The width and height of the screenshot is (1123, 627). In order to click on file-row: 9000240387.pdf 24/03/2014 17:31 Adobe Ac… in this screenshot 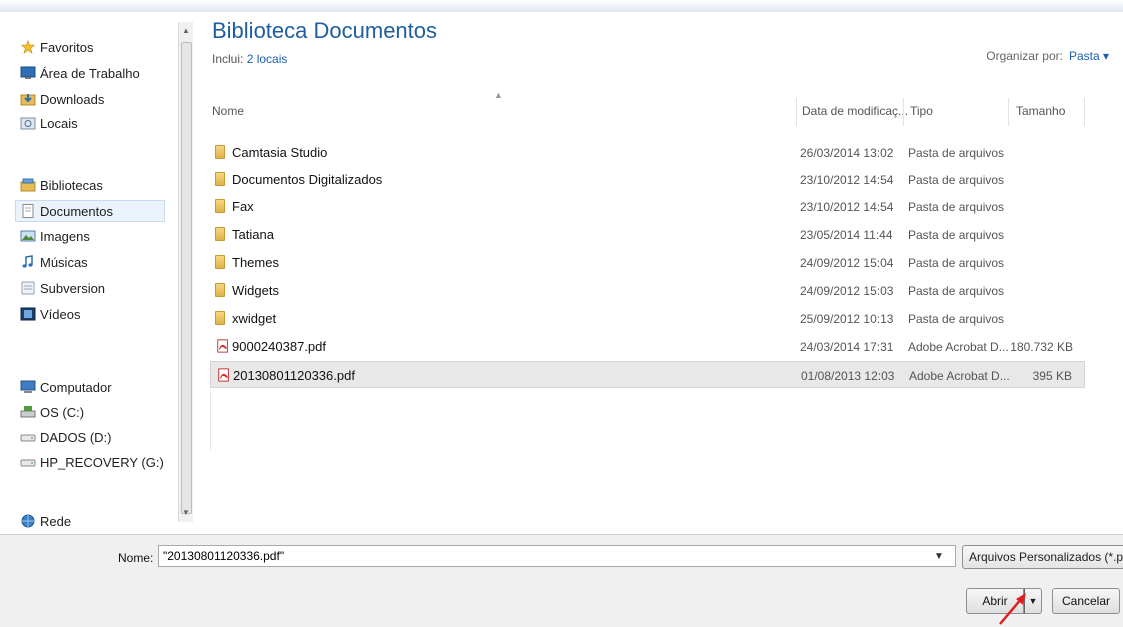, I will do `click(647, 346)`.